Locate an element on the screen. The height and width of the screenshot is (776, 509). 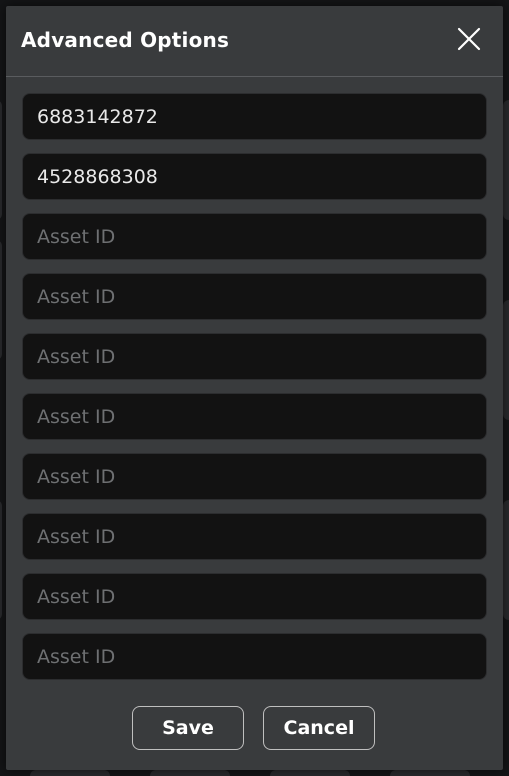
cancel-button: Cancel is located at coordinates (319, 728).